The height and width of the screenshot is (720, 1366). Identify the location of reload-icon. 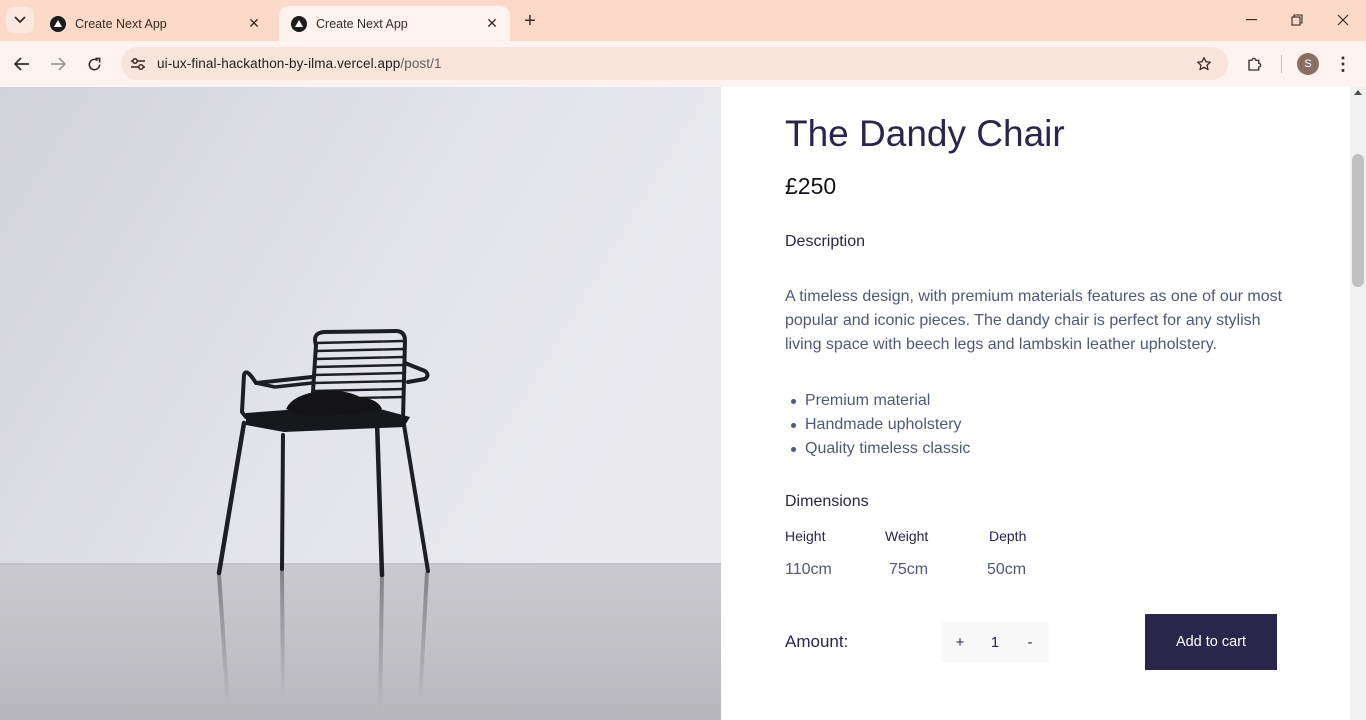
(94, 63).